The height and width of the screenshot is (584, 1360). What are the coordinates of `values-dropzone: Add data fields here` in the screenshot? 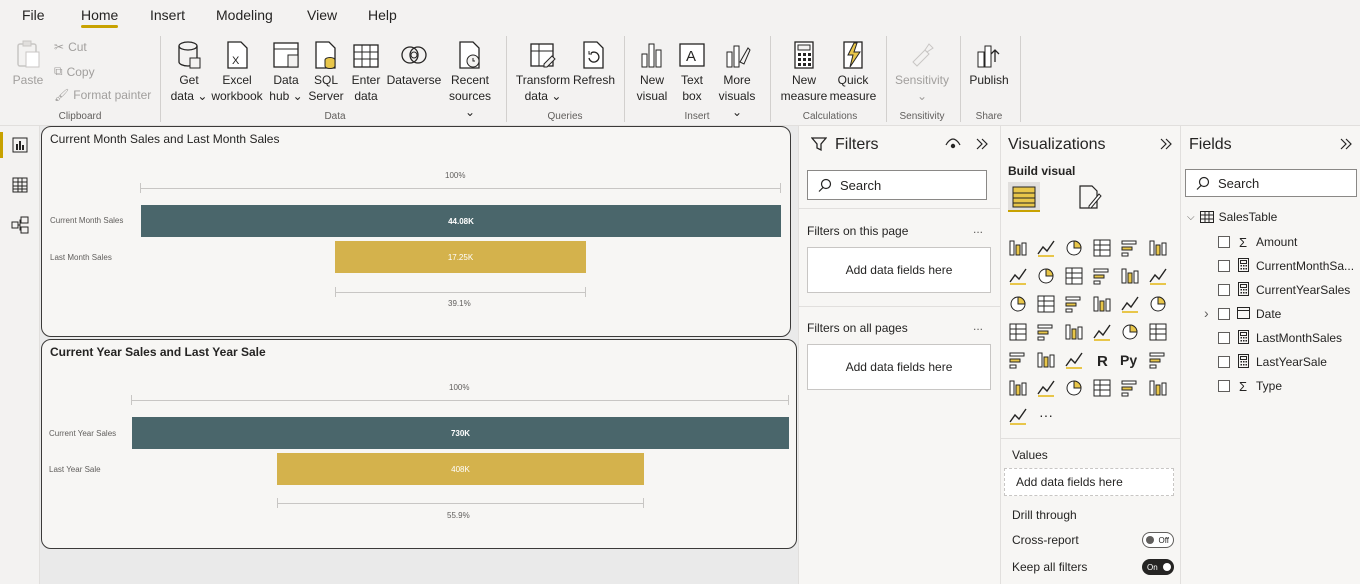 It's located at (1089, 482).